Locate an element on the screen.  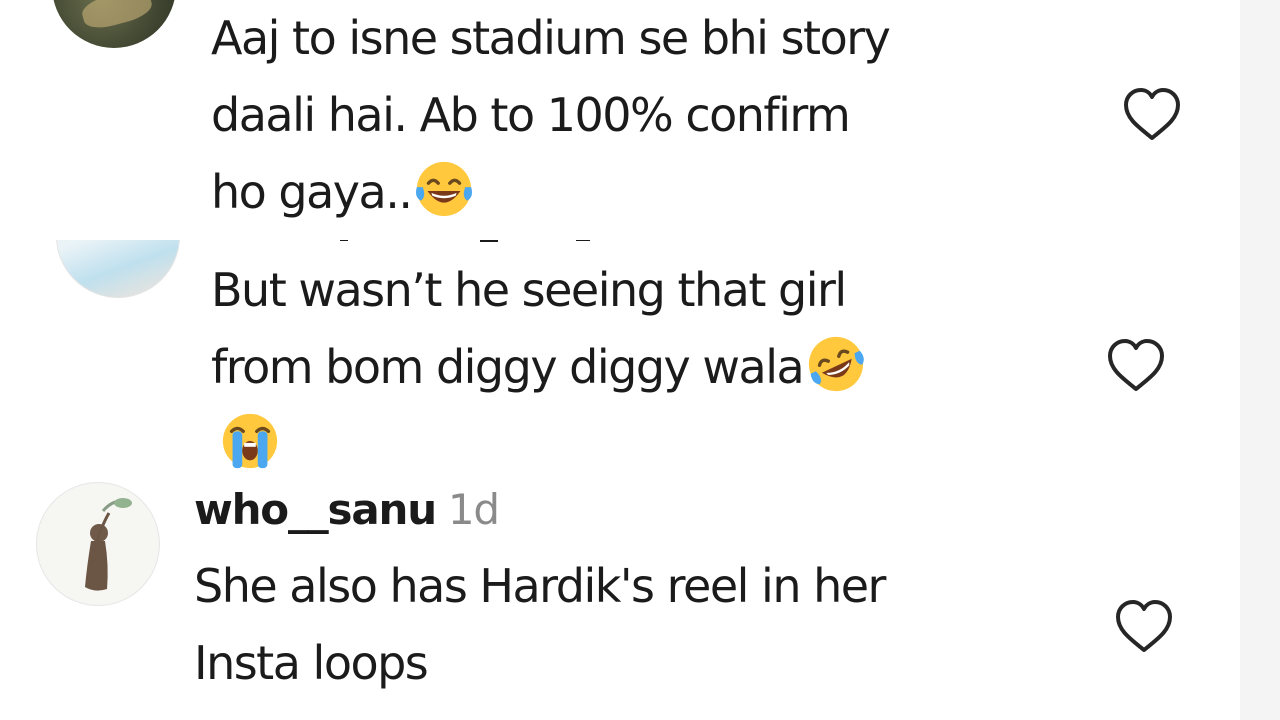
clipped-header-text is located at coordinates (465, 241).